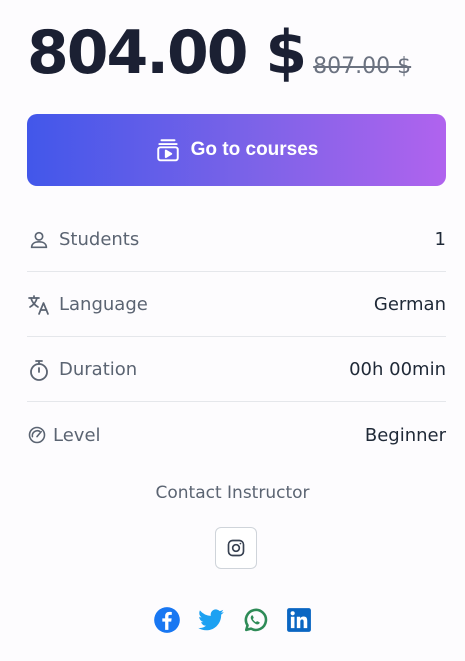  Describe the element at coordinates (232, 493) in the screenshot. I see `contact-instructor-label: Contact Instructor` at that location.